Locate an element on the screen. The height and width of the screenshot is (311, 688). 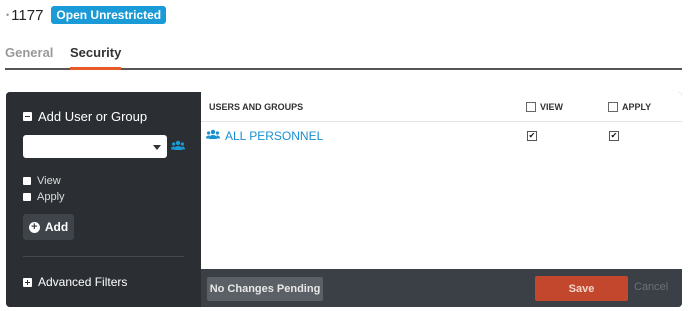
apply-all-checkbox is located at coordinates (613, 107).